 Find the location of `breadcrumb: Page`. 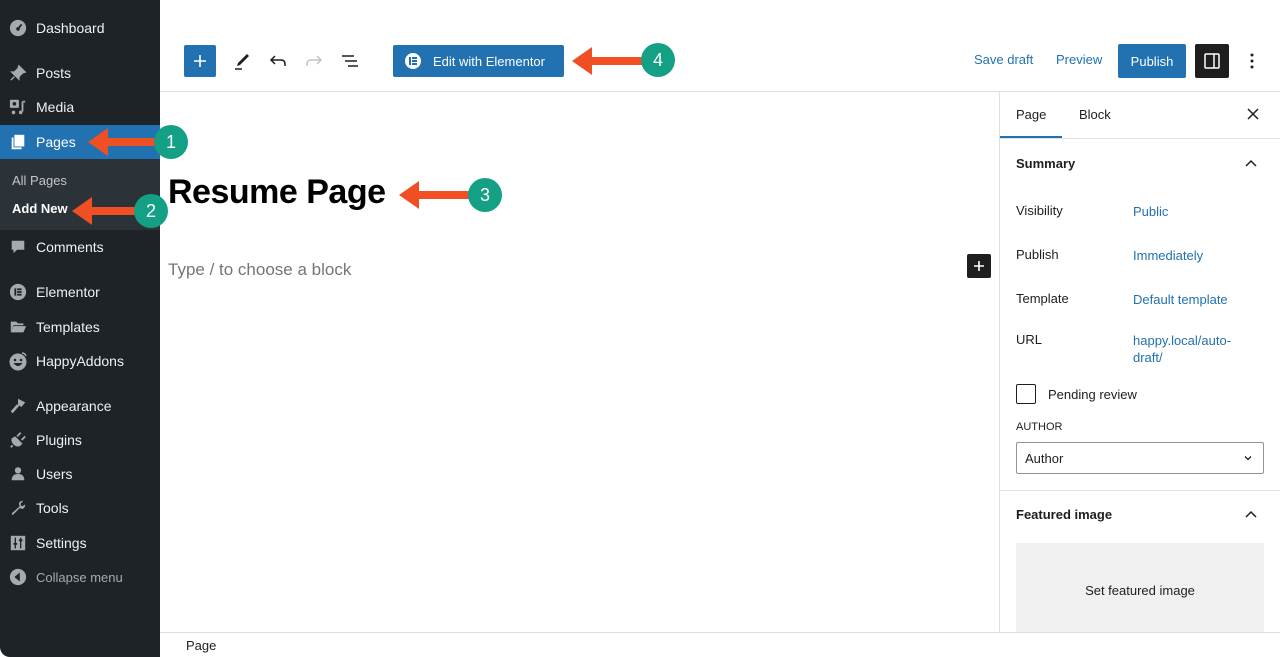

breadcrumb: Page is located at coordinates (201, 645).